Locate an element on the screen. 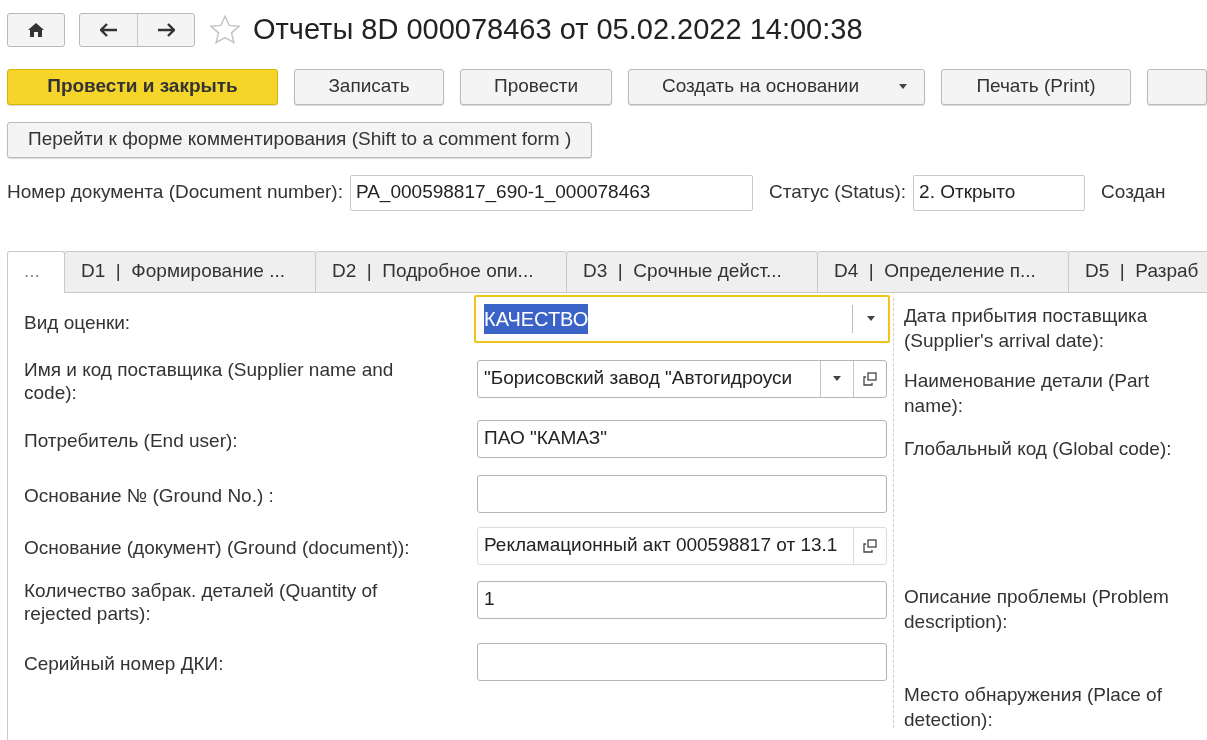  field-value: 1 is located at coordinates (489, 599).